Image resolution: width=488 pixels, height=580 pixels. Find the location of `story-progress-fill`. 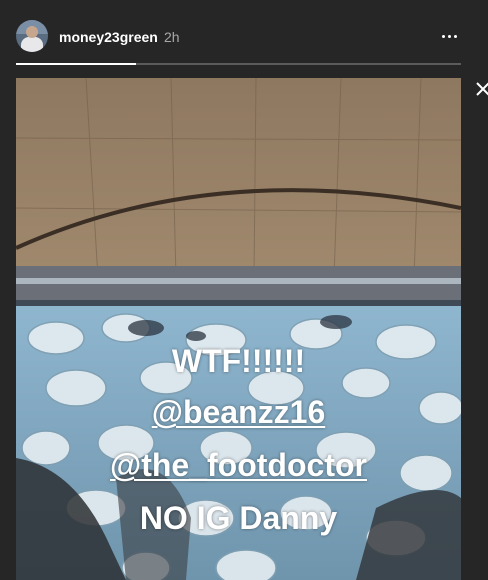

story-progress-fill is located at coordinates (76, 64).